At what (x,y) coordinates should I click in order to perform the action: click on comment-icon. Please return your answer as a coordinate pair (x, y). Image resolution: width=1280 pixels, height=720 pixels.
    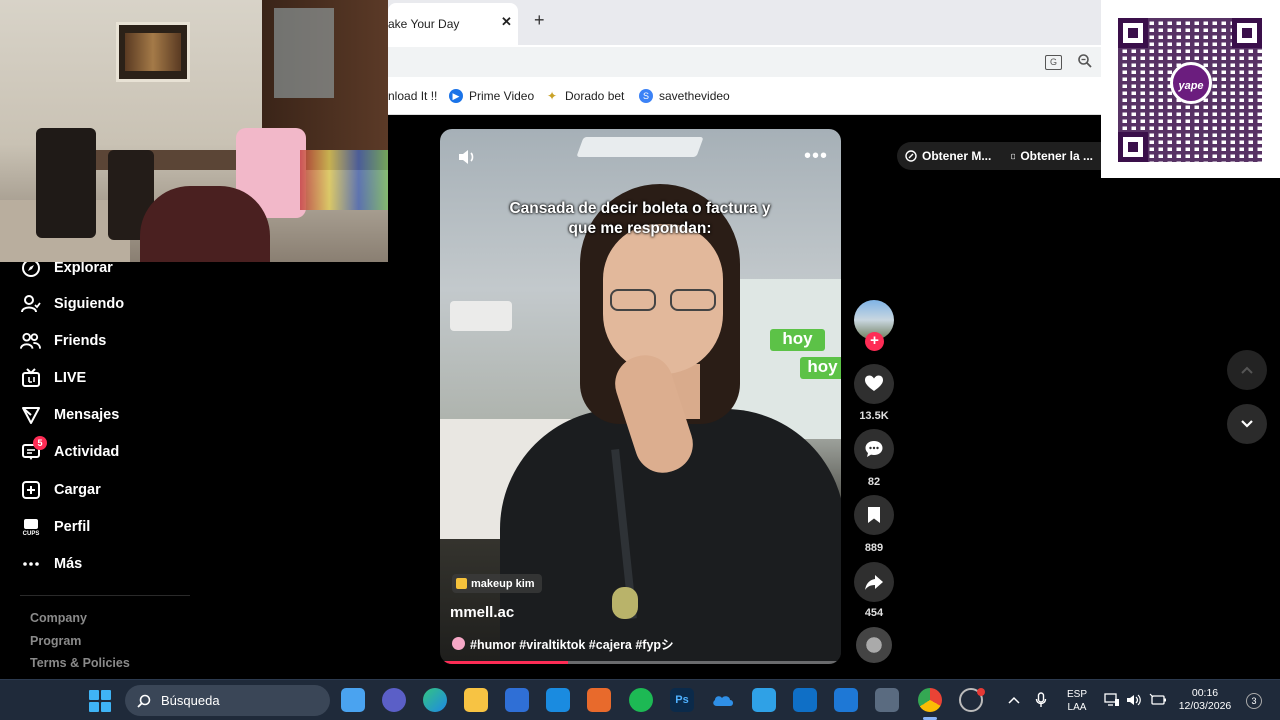
    Looking at the image, I should click on (874, 449).